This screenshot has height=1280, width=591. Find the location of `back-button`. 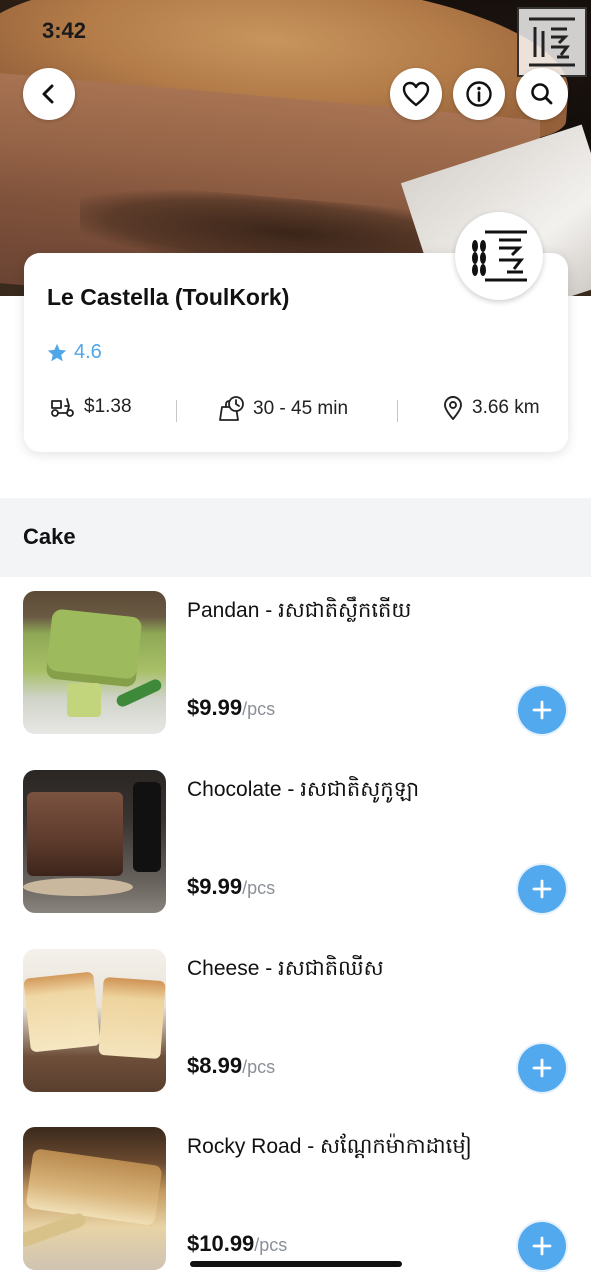

back-button is located at coordinates (49, 94).